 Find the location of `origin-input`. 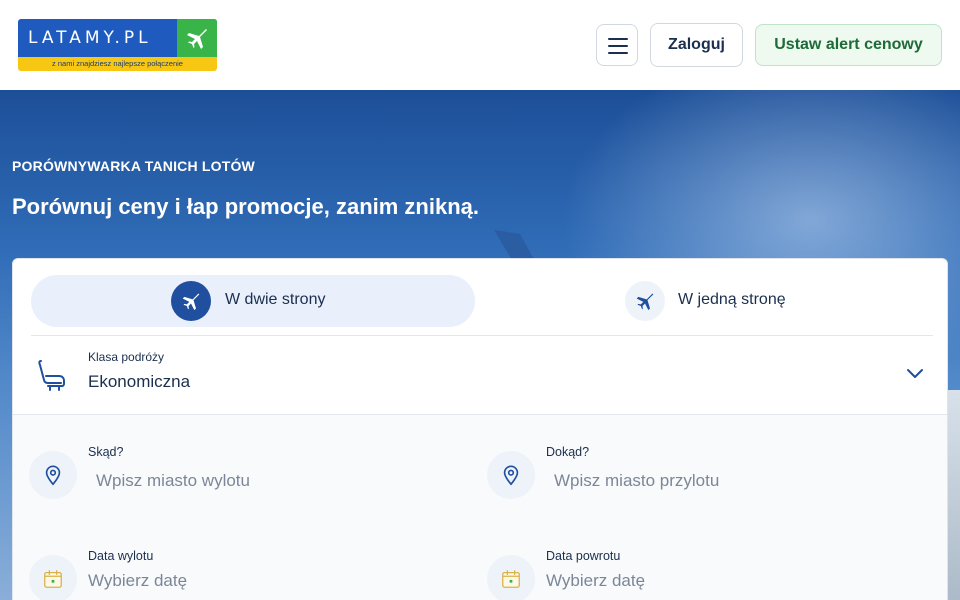

origin-input is located at coordinates (276, 481).